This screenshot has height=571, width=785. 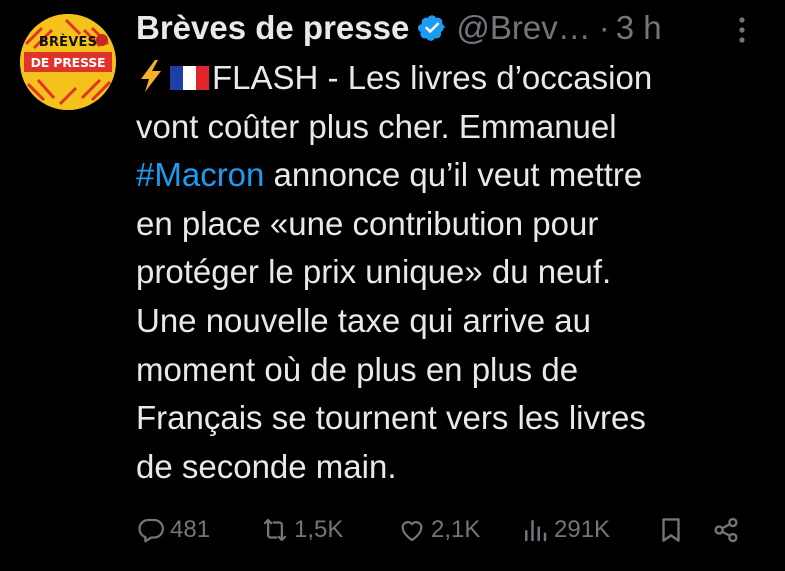 What do you see at coordinates (151, 530) in the screenshot?
I see `reply-icon` at bounding box center [151, 530].